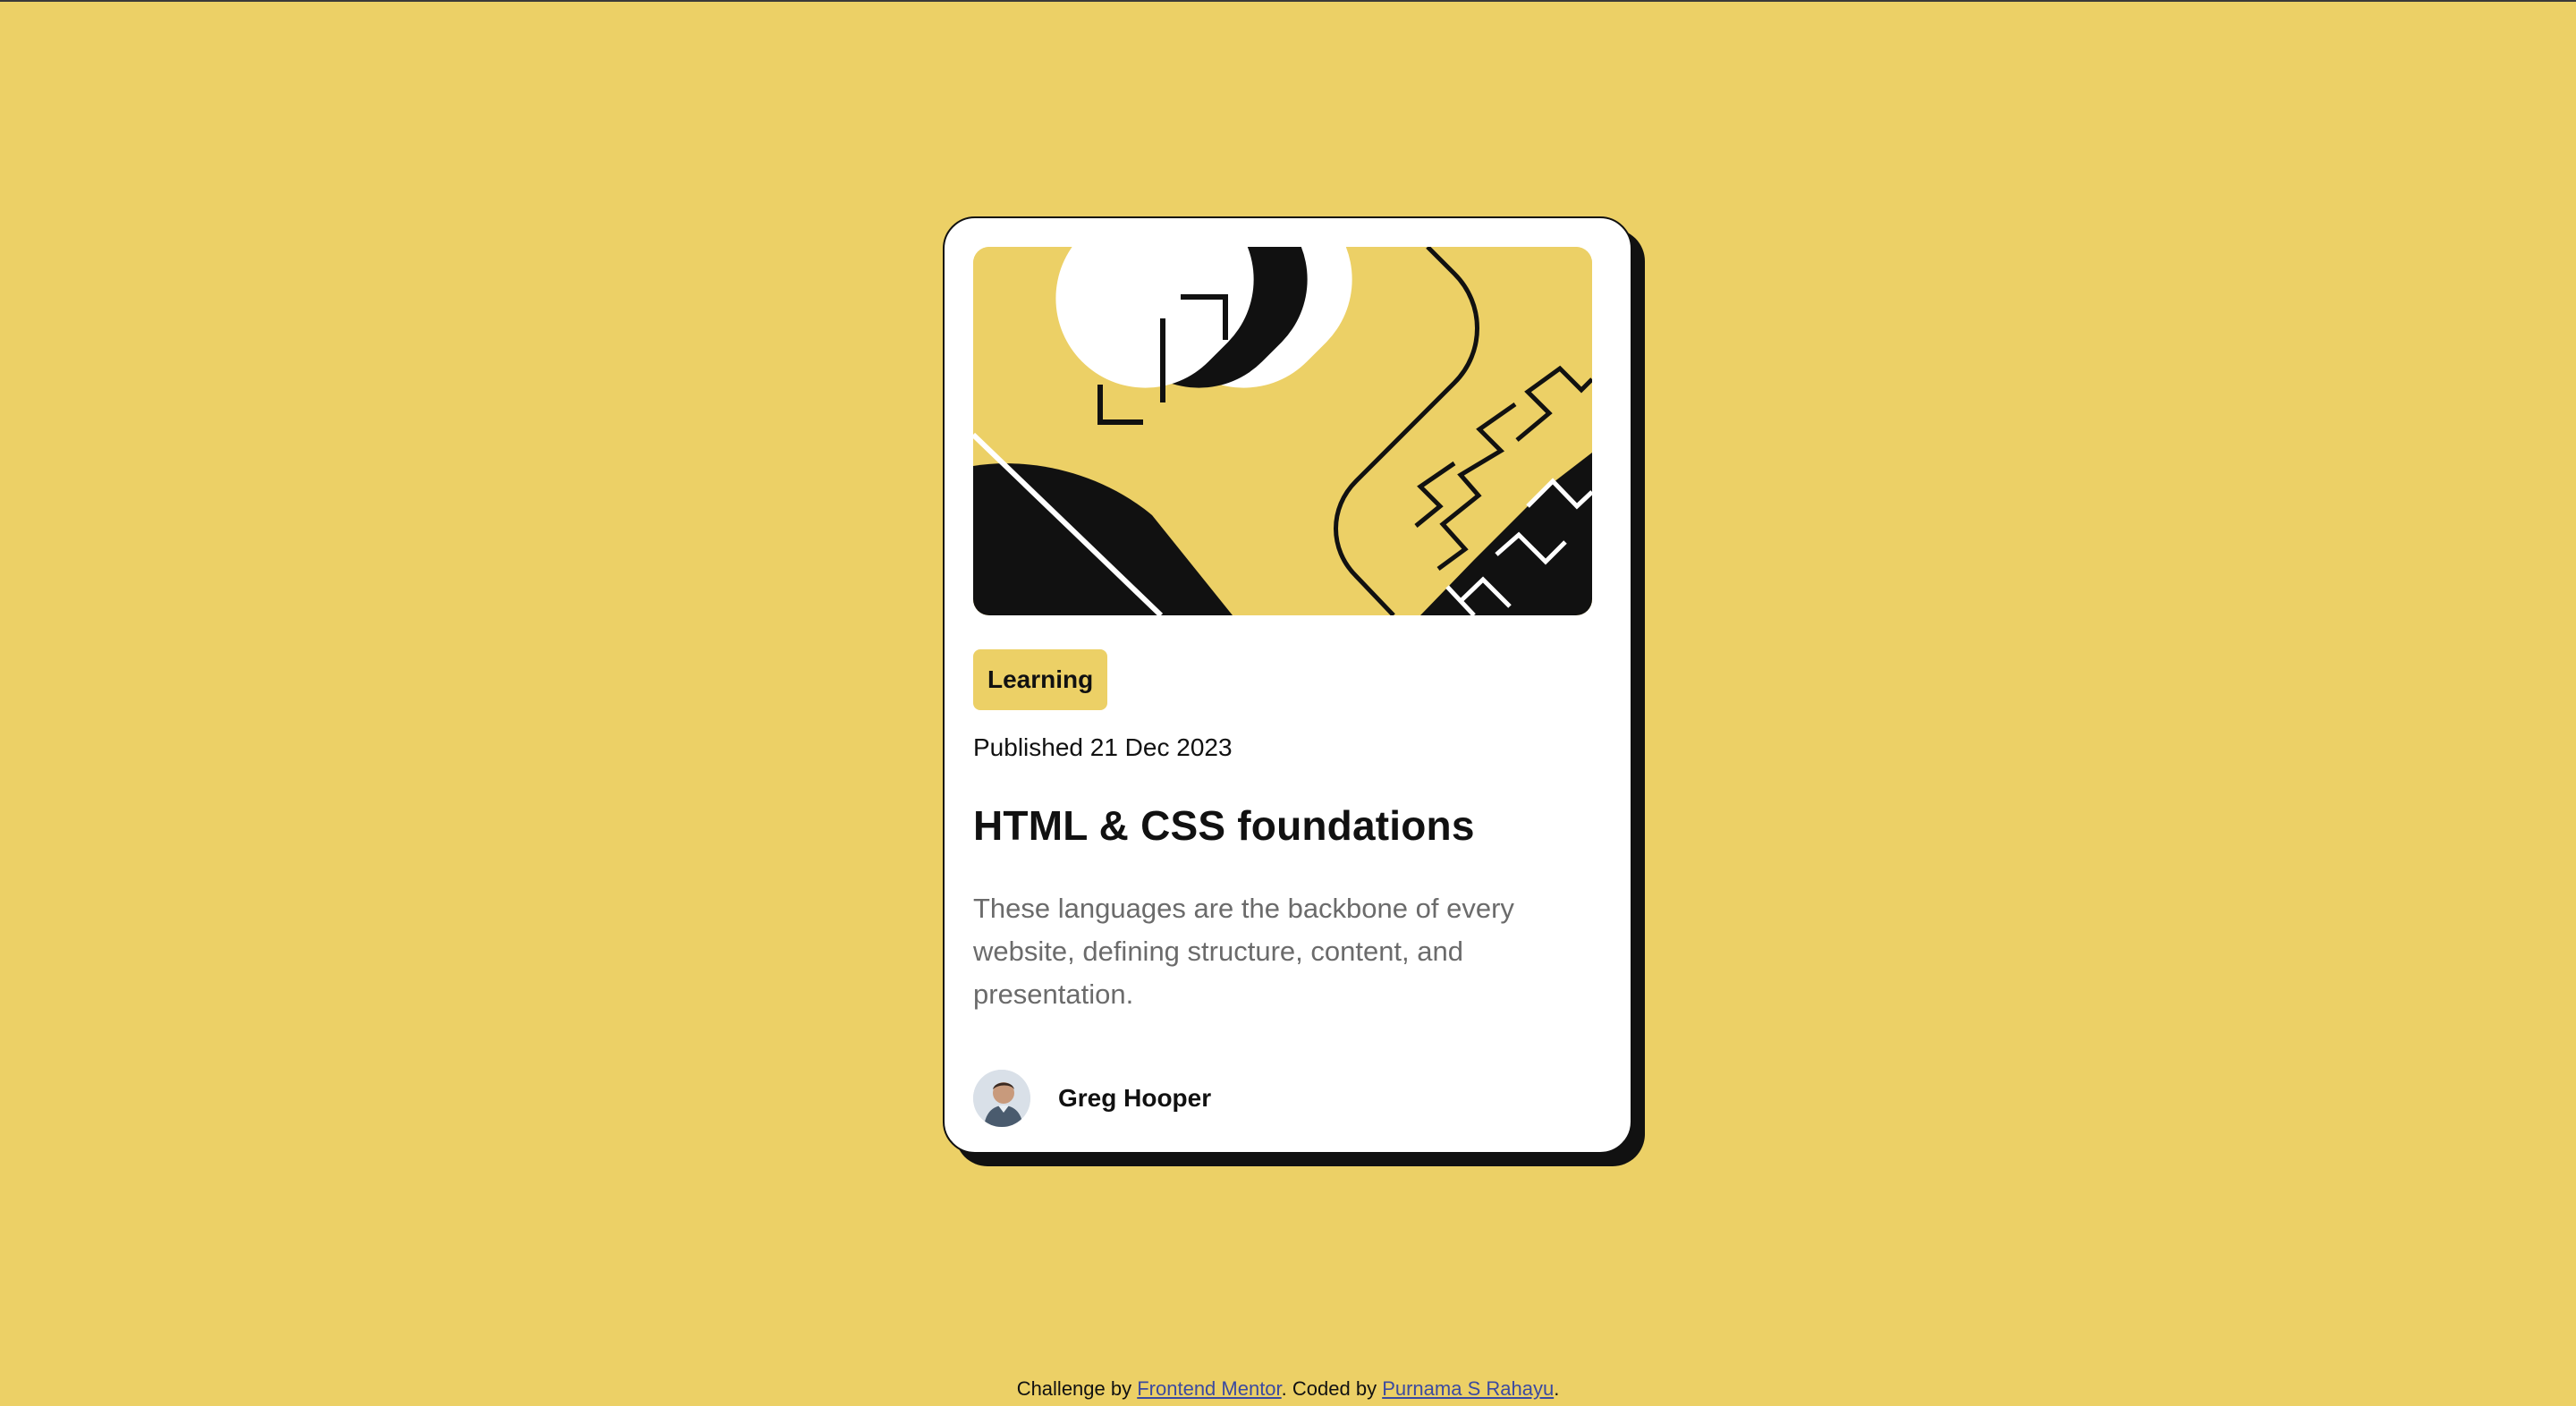 The height and width of the screenshot is (1406, 2576). Describe the element at coordinates (1040, 679) in the screenshot. I see `category-tag: Learning` at that location.